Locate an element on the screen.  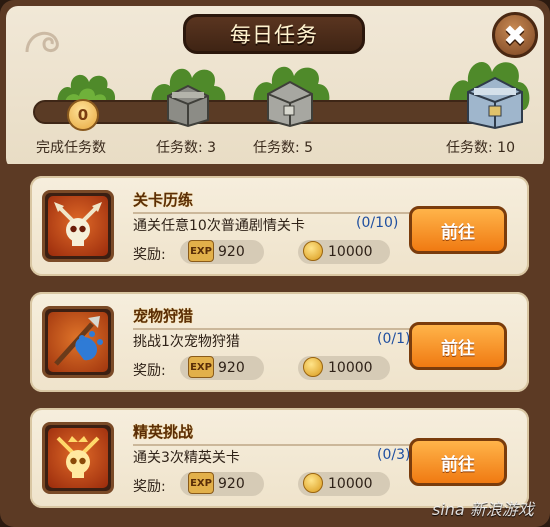
golden-skull-icon is located at coordinates (78, 457).